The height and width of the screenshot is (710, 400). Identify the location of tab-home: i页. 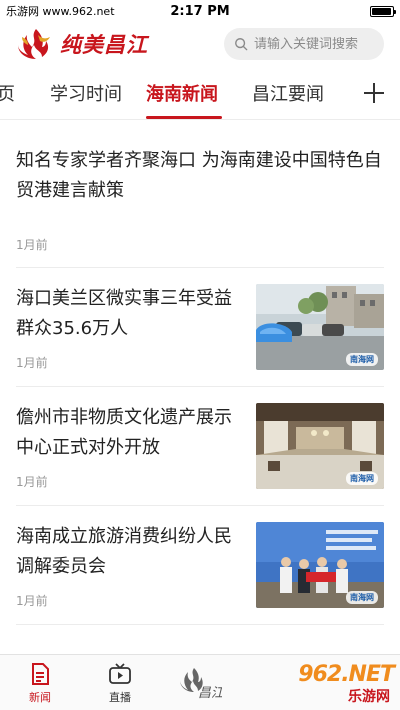
(7, 92).